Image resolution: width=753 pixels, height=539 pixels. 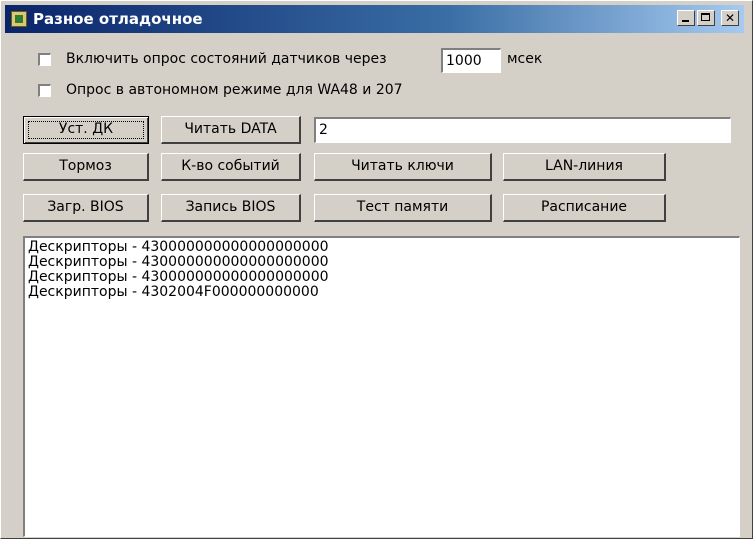 I want to click on app-icon, so click(x=19, y=19).